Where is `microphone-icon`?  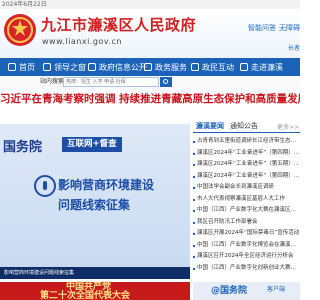
microphone-icon is located at coordinates (45, 186).